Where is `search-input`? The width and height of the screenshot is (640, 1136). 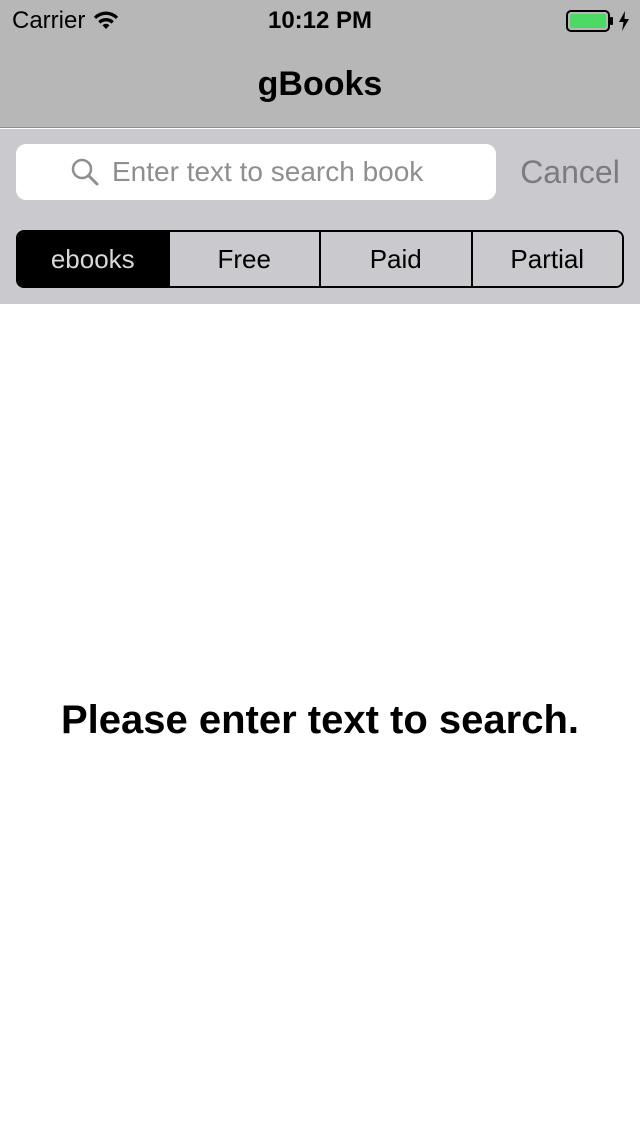
search-input is located at coordinates (277, 172).